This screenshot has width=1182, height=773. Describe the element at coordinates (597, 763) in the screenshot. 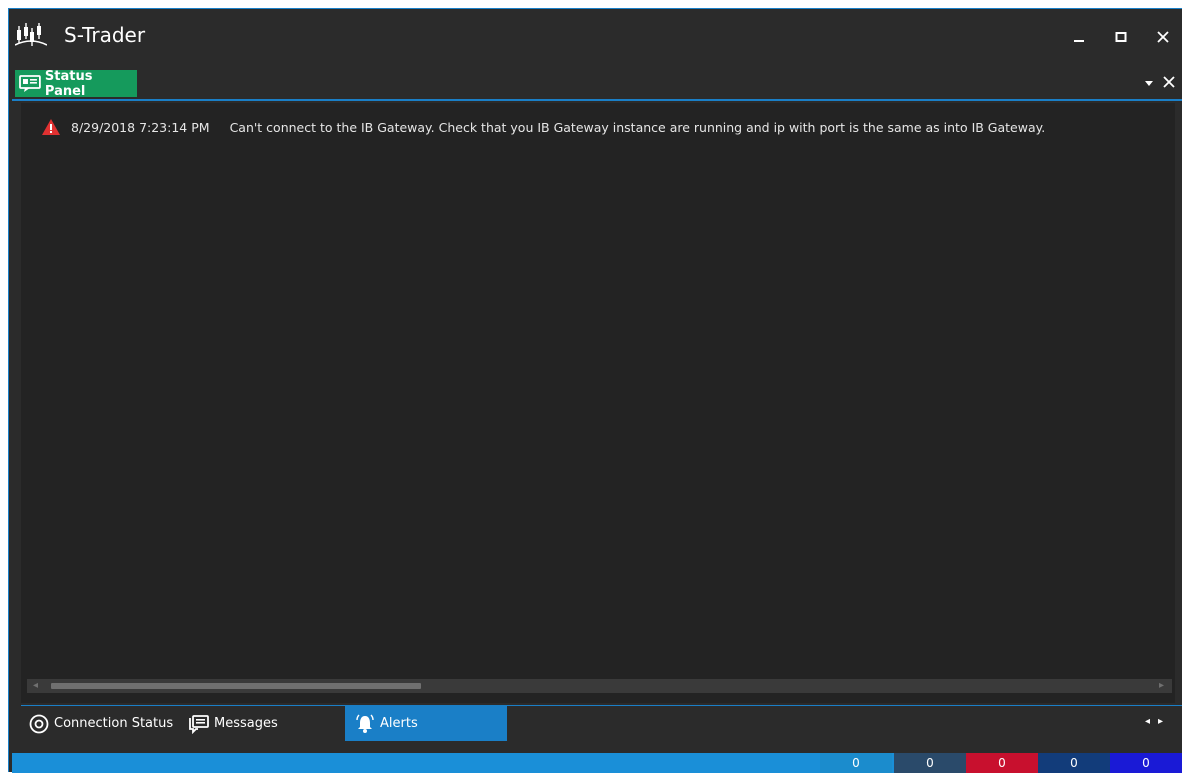

I see `status-bar: 0 0 0 0 0` at that location.